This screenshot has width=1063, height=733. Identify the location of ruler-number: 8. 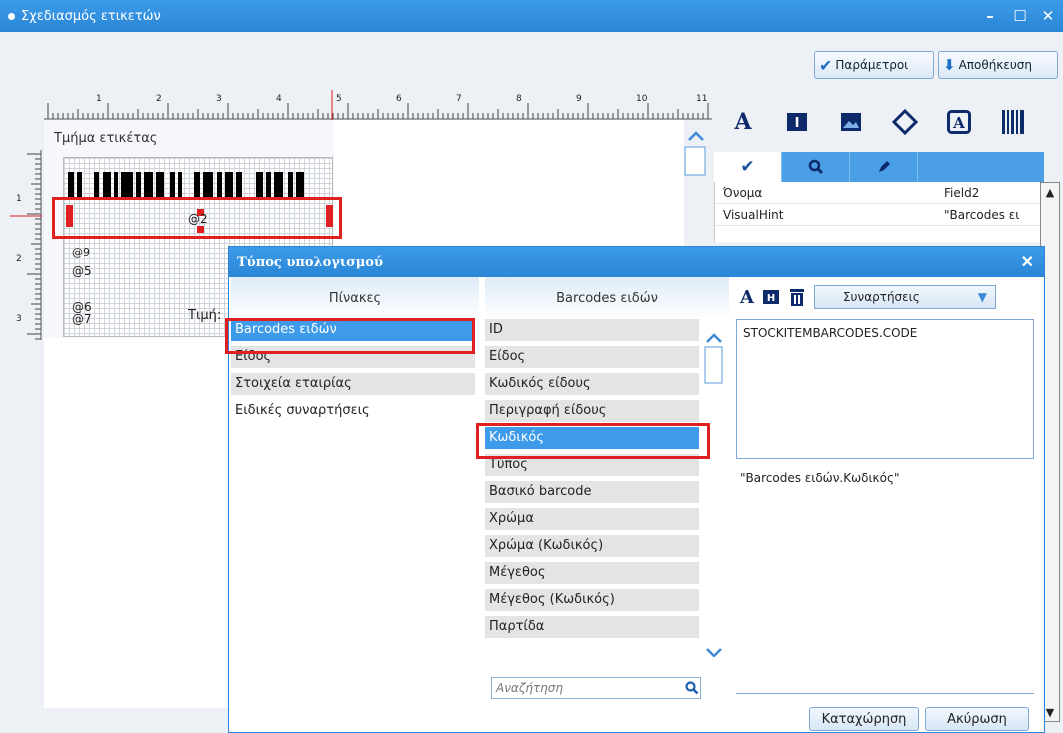
(519, 99).